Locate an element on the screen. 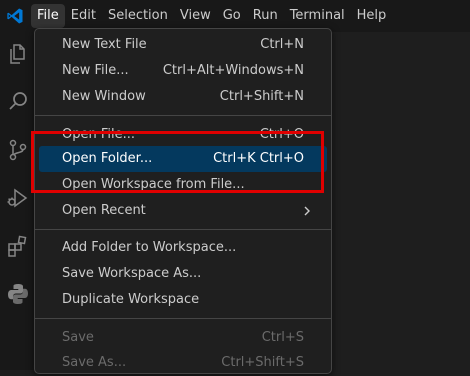  menu-edit: Edit is located at coordinates (83, 16).